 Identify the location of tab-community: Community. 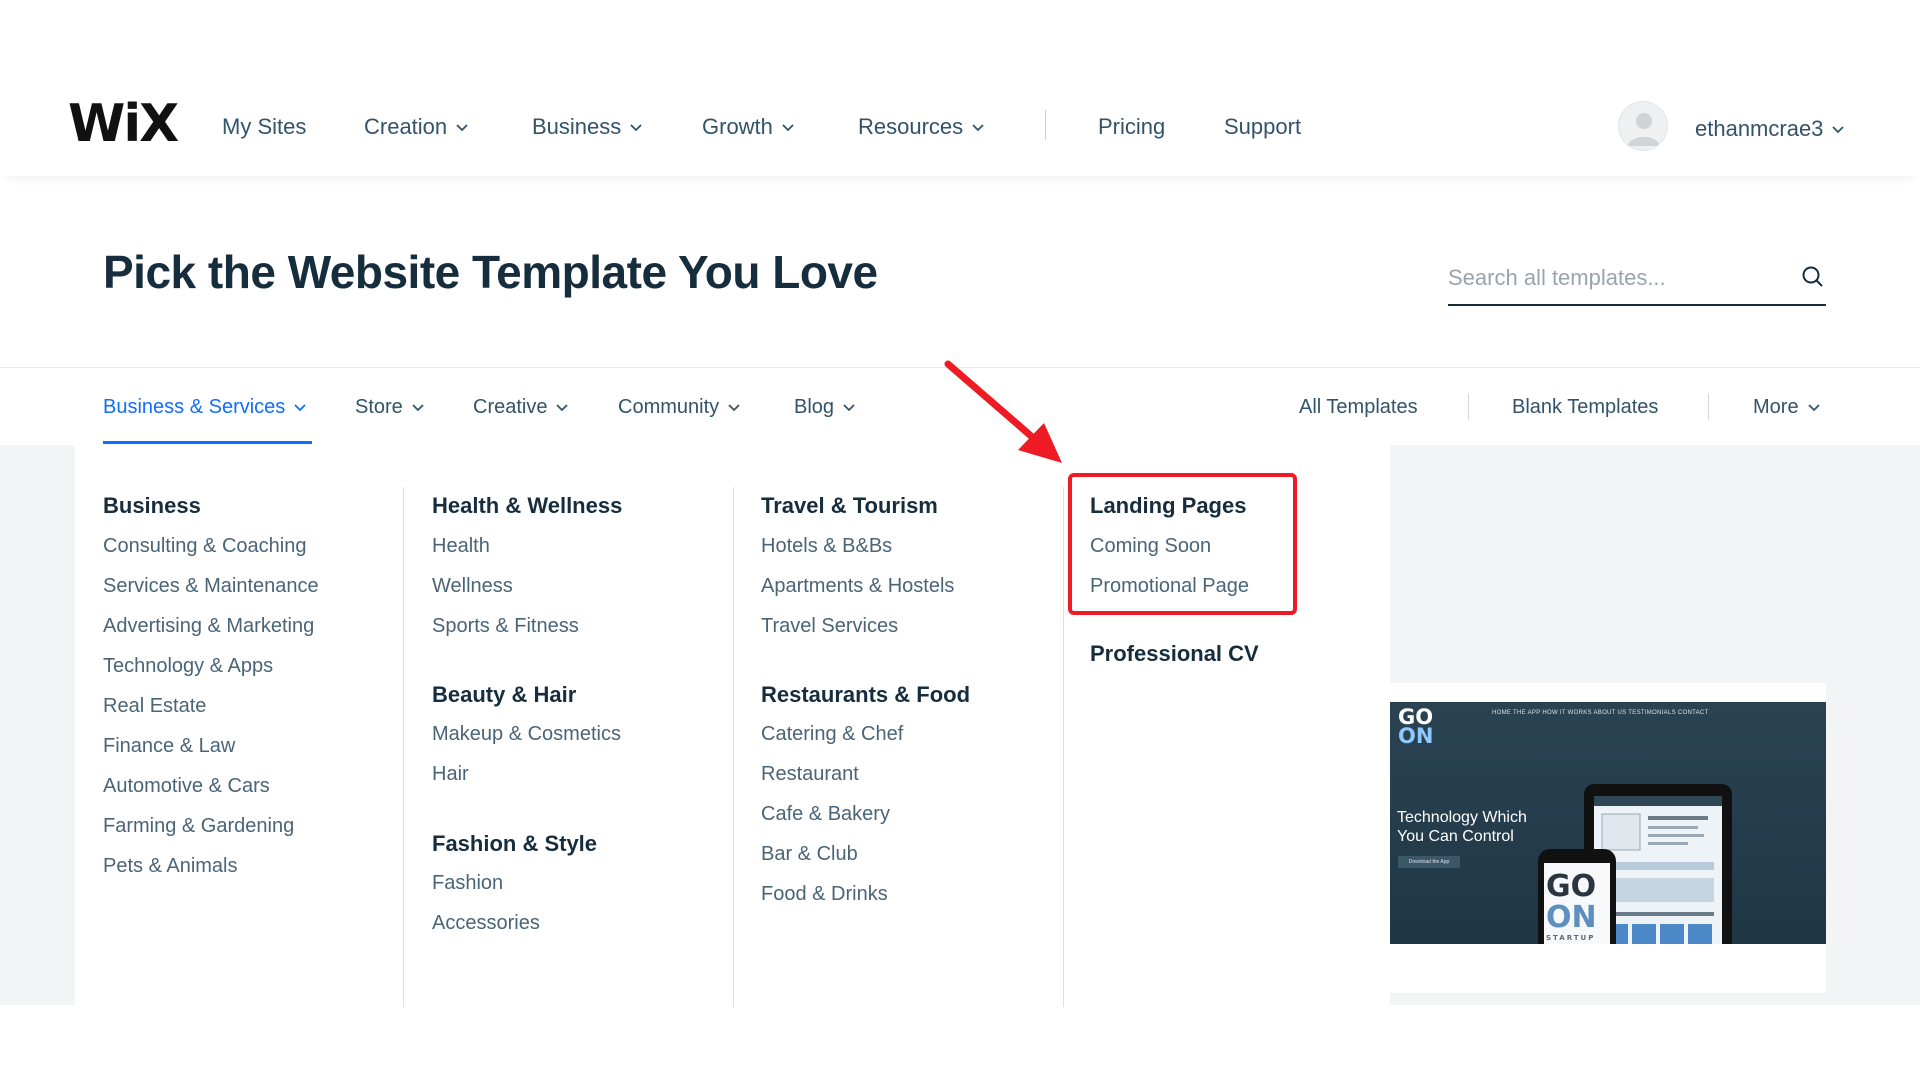
(679, 407).